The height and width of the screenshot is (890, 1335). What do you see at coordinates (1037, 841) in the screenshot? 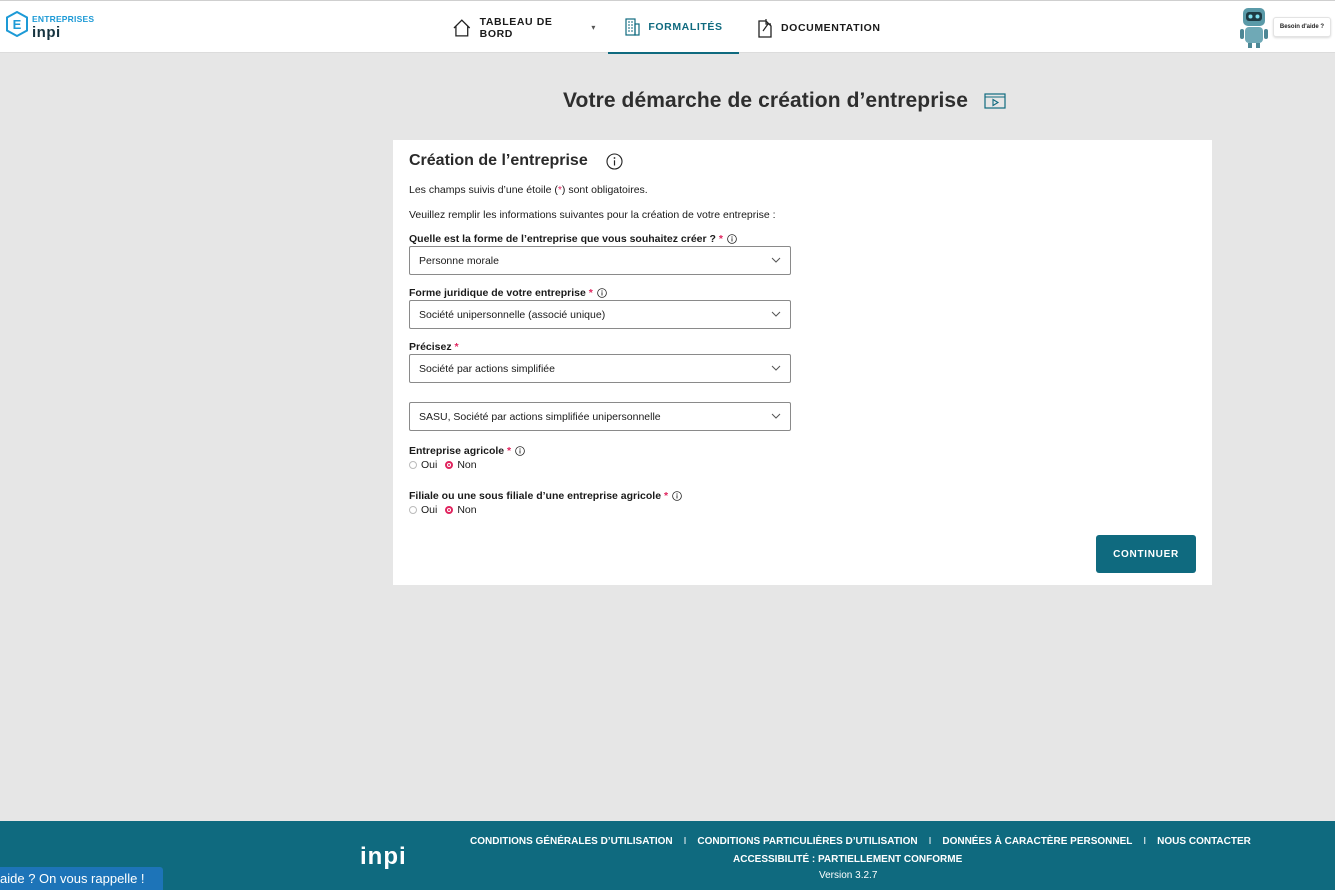
I see `footer-link-donnees: DONNÉES À CARACTÈRE PERSONNEL` at bounding box center [1037, 841].